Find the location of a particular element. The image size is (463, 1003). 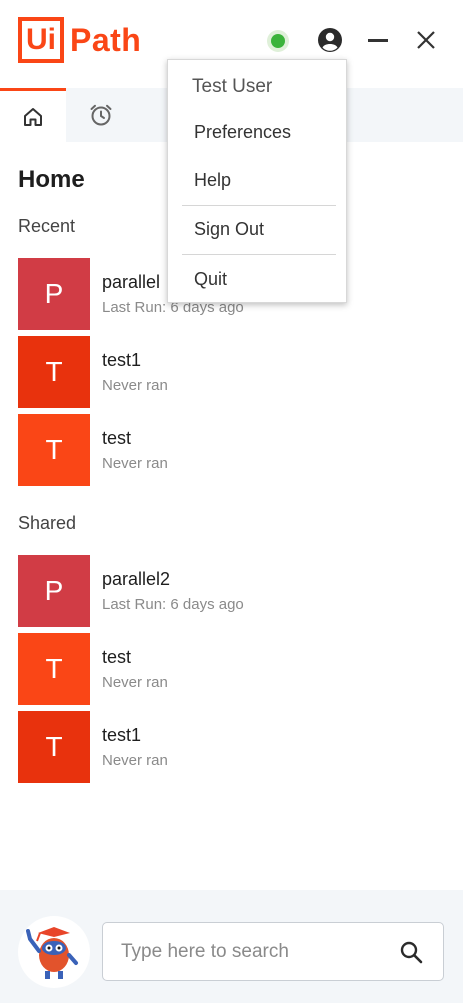

home-icon is located at coordinates (33, 116).